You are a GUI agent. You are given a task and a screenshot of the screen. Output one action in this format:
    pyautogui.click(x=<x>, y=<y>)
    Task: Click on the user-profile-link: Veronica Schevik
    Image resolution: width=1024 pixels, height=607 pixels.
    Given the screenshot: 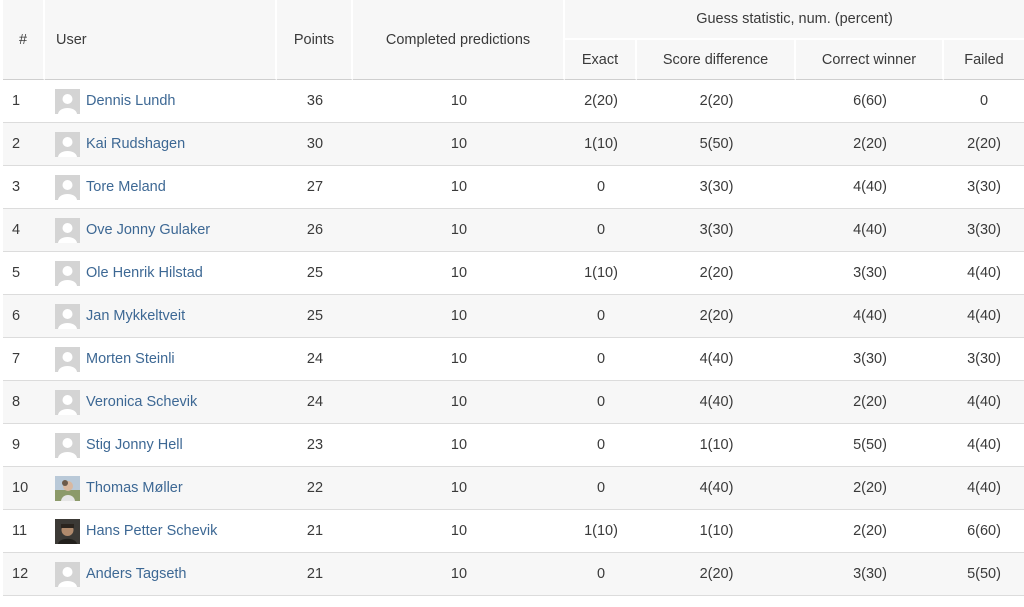 What is the action you would take?
    pyautogui.click(x=141, y=402)
    